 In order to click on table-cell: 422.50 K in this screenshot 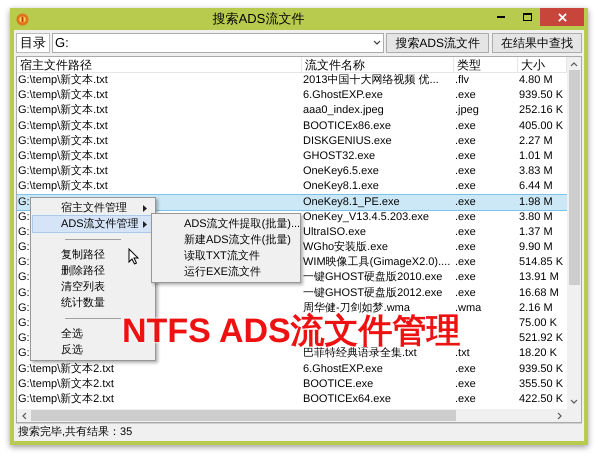, I will do `click(541, 398)`.